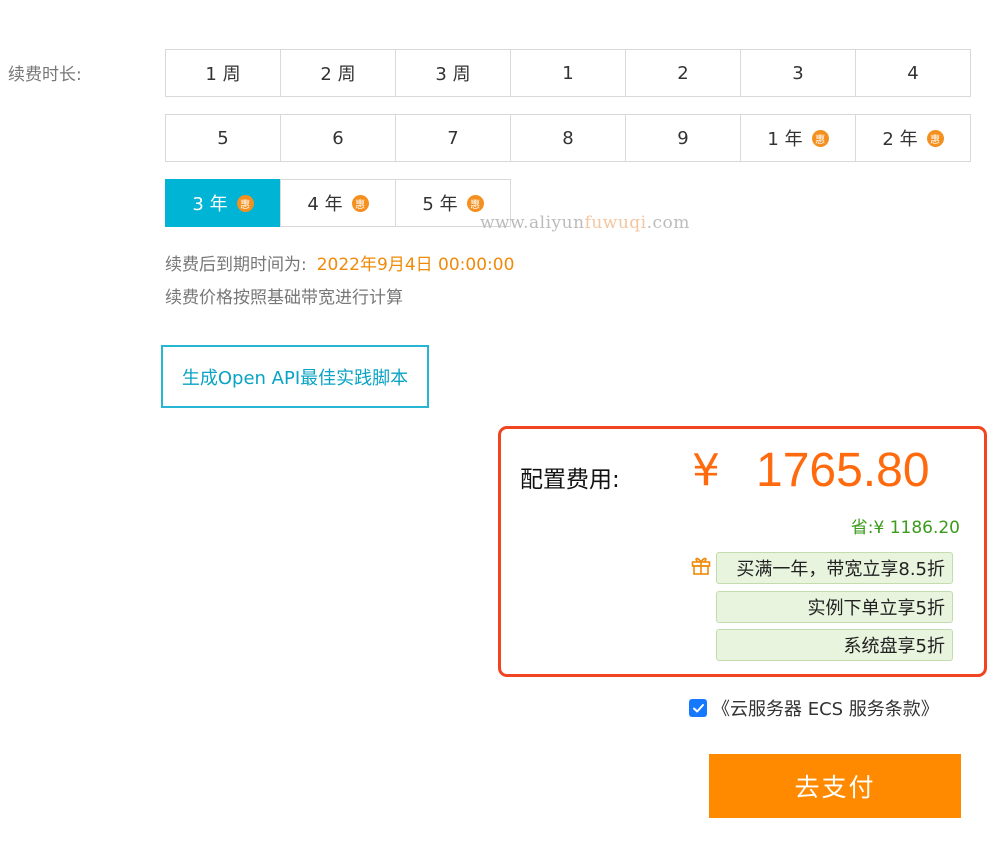 Image resolution: width=1000 pixels, height=842 pixels. I want to click on duration-option-7-month: 7, so click(453, 138).